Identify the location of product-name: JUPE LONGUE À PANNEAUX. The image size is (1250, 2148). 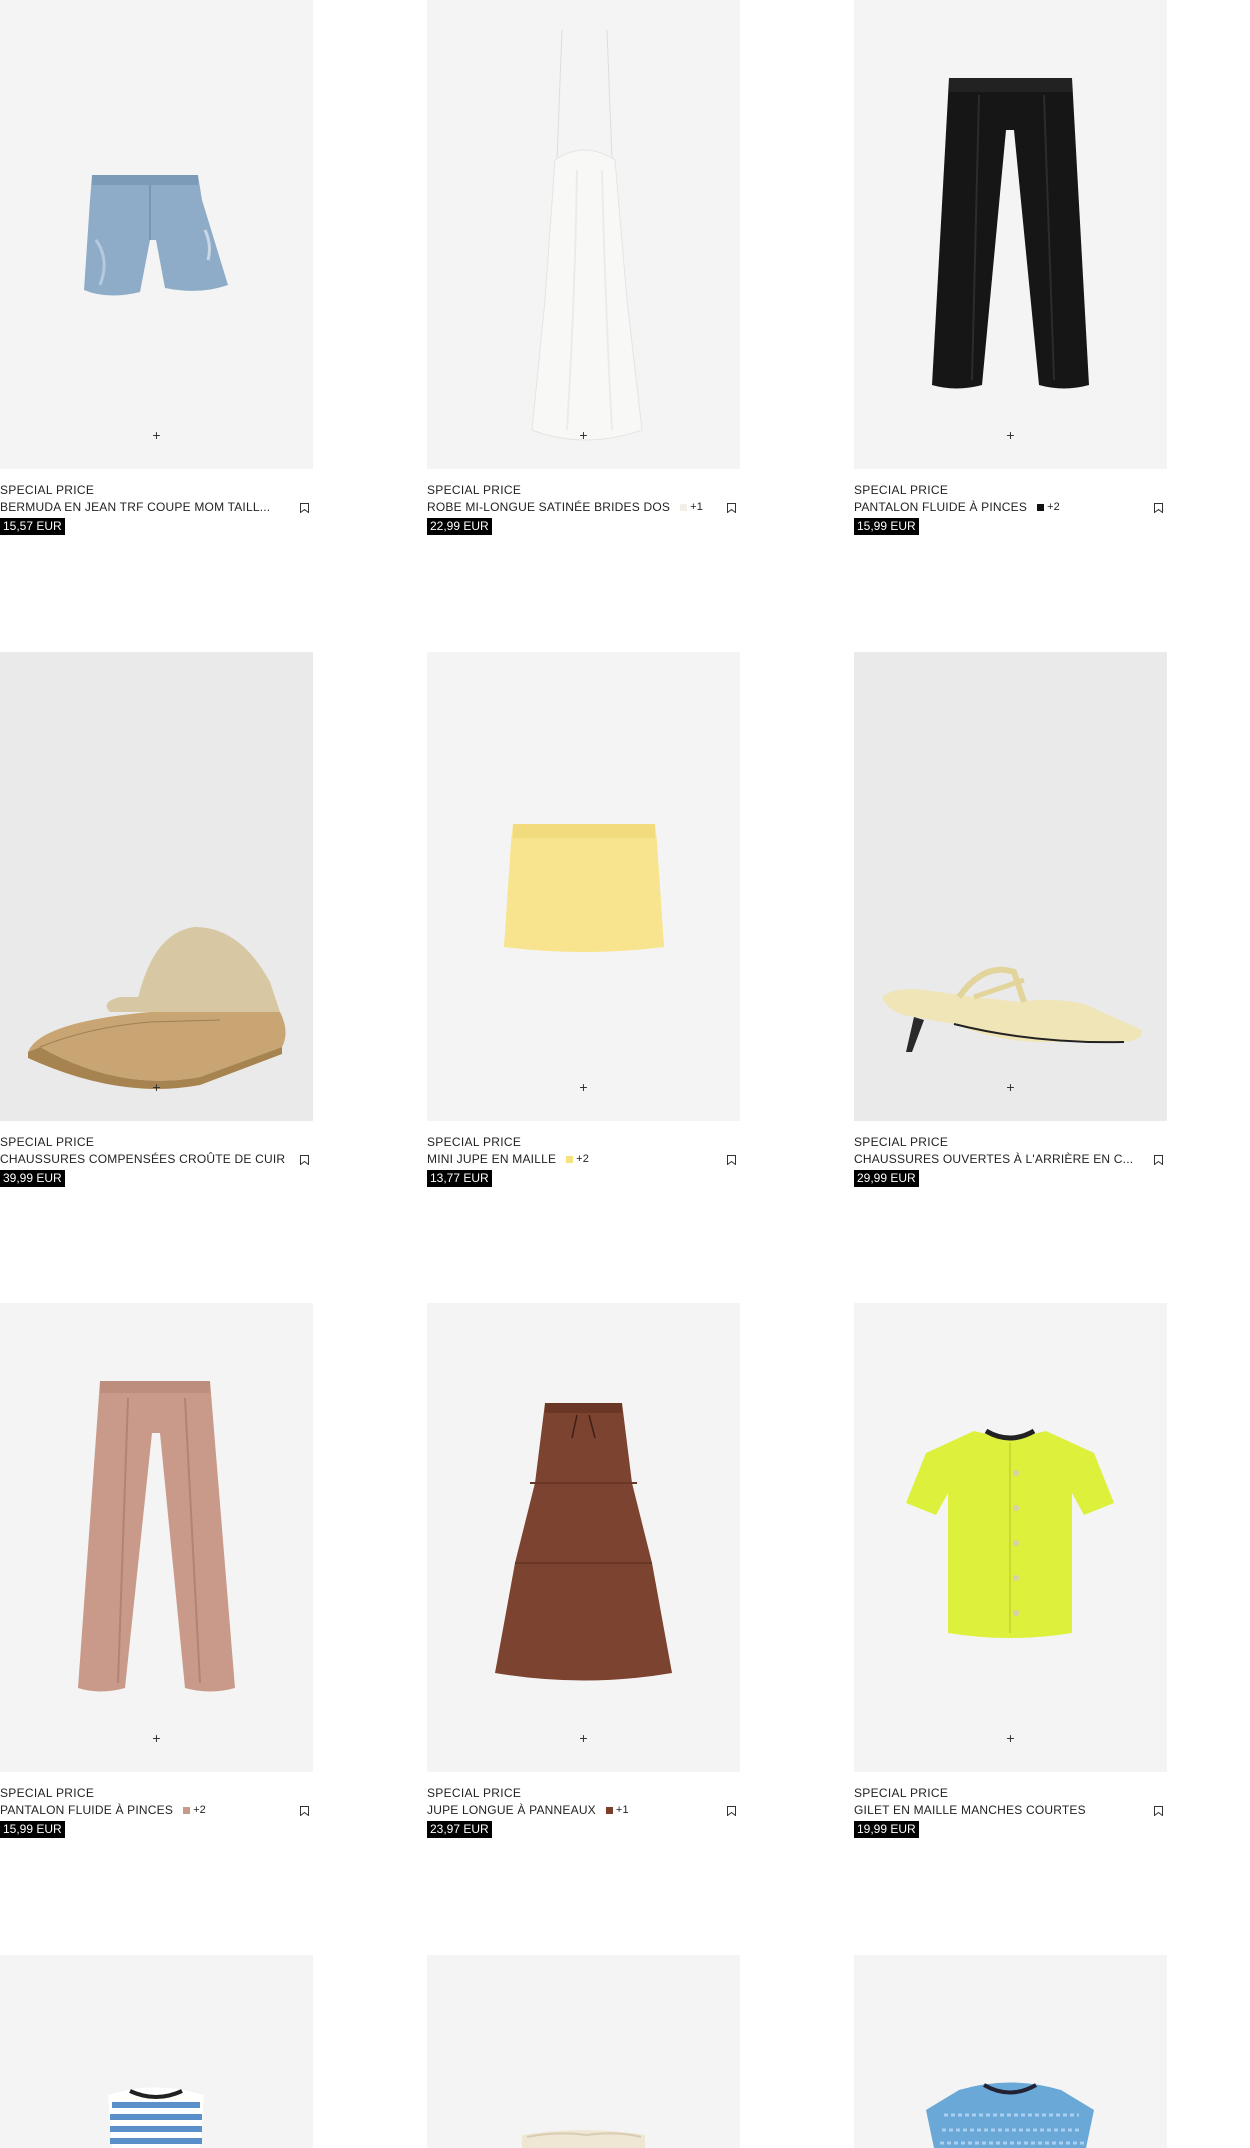
(511, 1810).